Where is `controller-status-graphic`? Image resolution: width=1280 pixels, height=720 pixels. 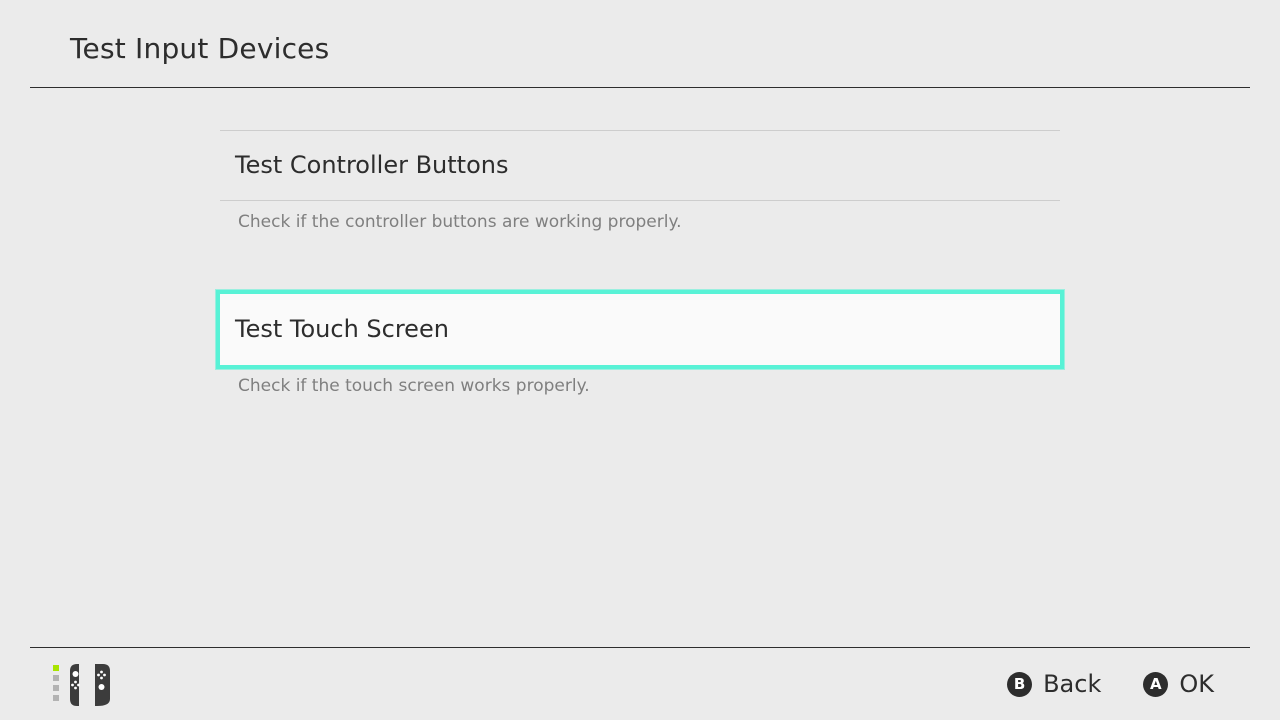
controller-status-graphic is located at coordinates (81, 685).